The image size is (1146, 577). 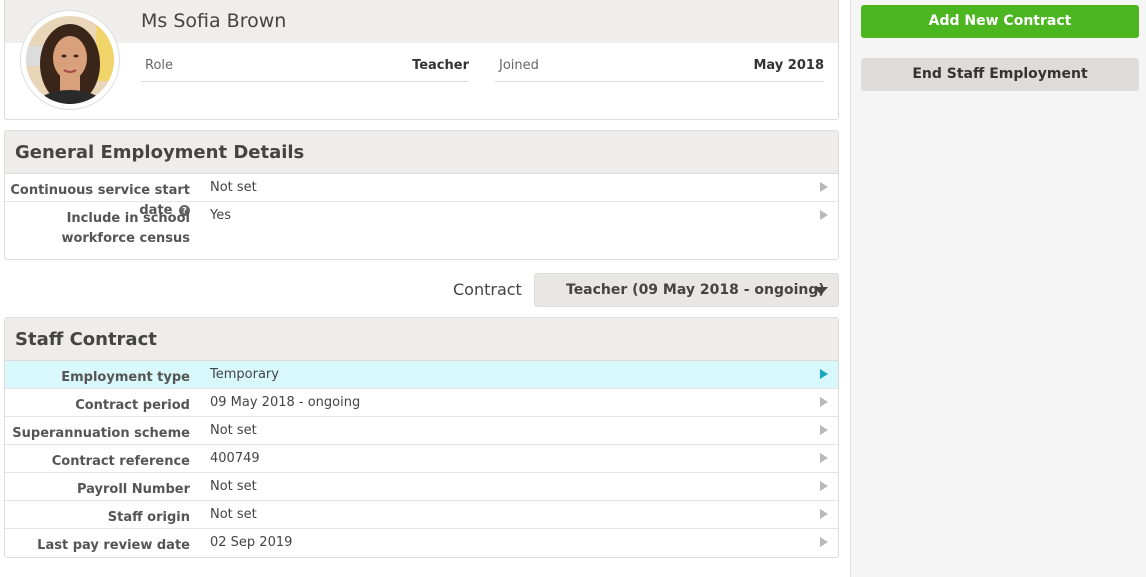 I want to click on contract-period-row: Contract period 09 May 2018 - ongoing, so click(x=421, y=403).